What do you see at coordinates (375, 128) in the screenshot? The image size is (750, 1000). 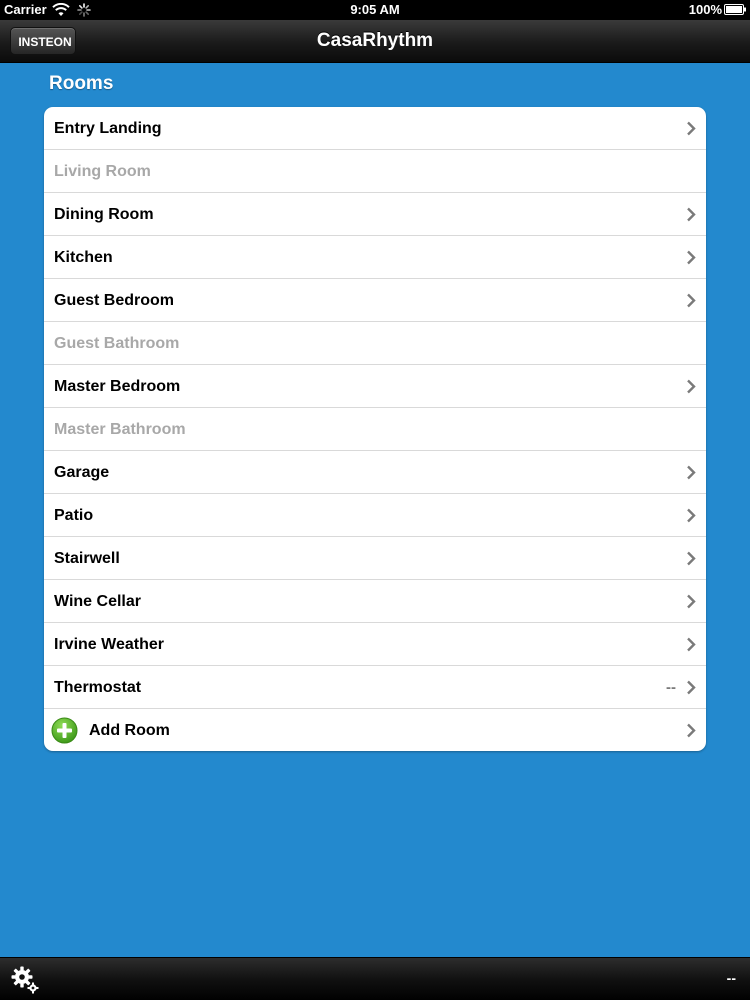 I see `room-row-entry-landing: Entry Landing` at bounding box center [375, 128].